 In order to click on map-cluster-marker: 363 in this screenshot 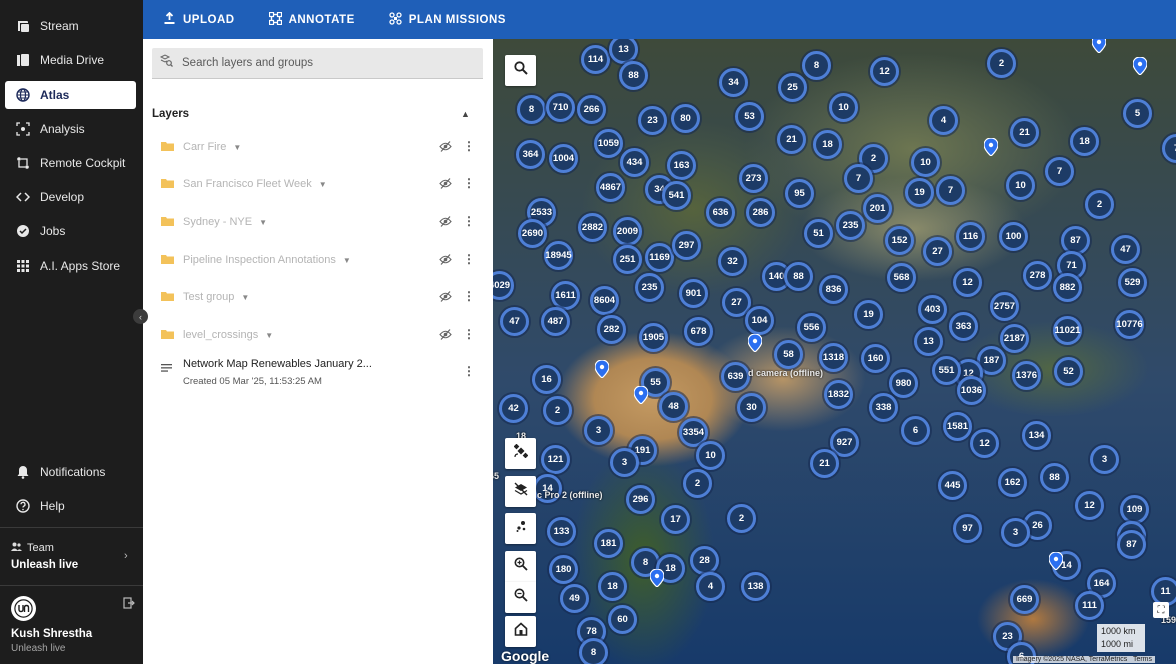, I will do `click(963, 326)`.